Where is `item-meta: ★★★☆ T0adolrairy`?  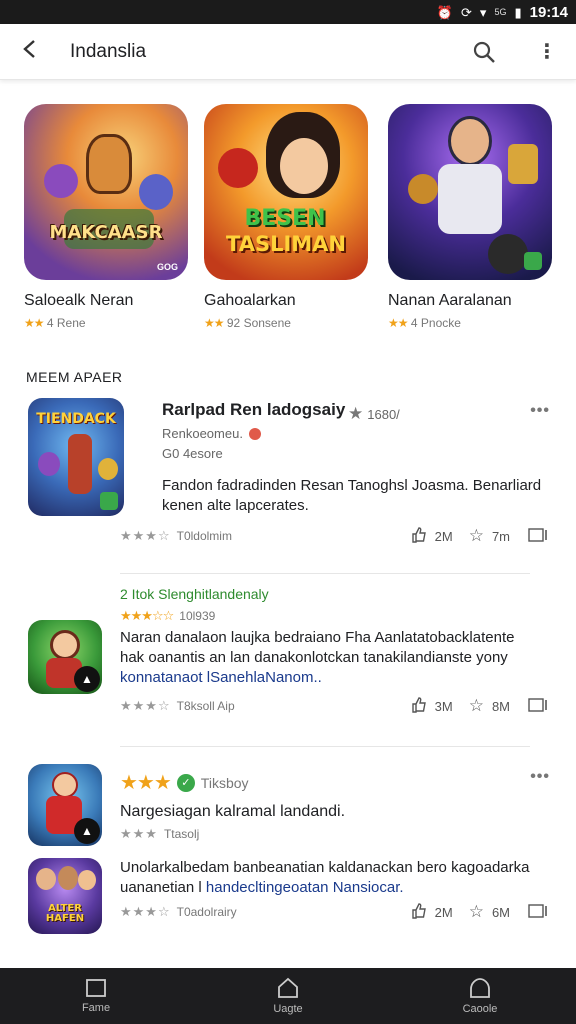 item-meta: ★★★☆ T0adolrairy is located at coordinates (178, 912).